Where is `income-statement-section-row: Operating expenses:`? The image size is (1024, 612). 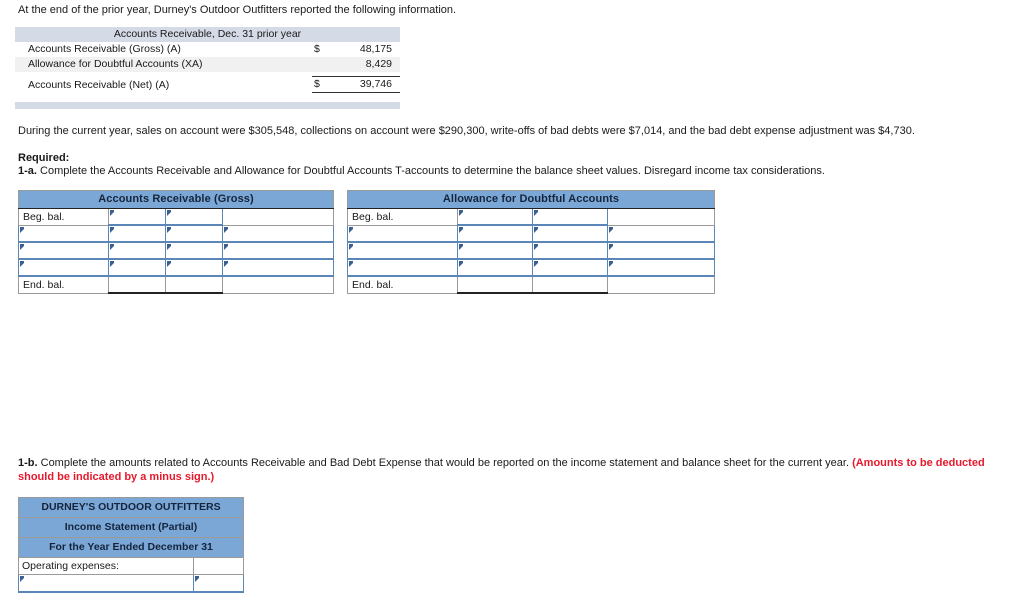
income-statement-section-row: Operating expenses: is located at coordinates (131, 566).